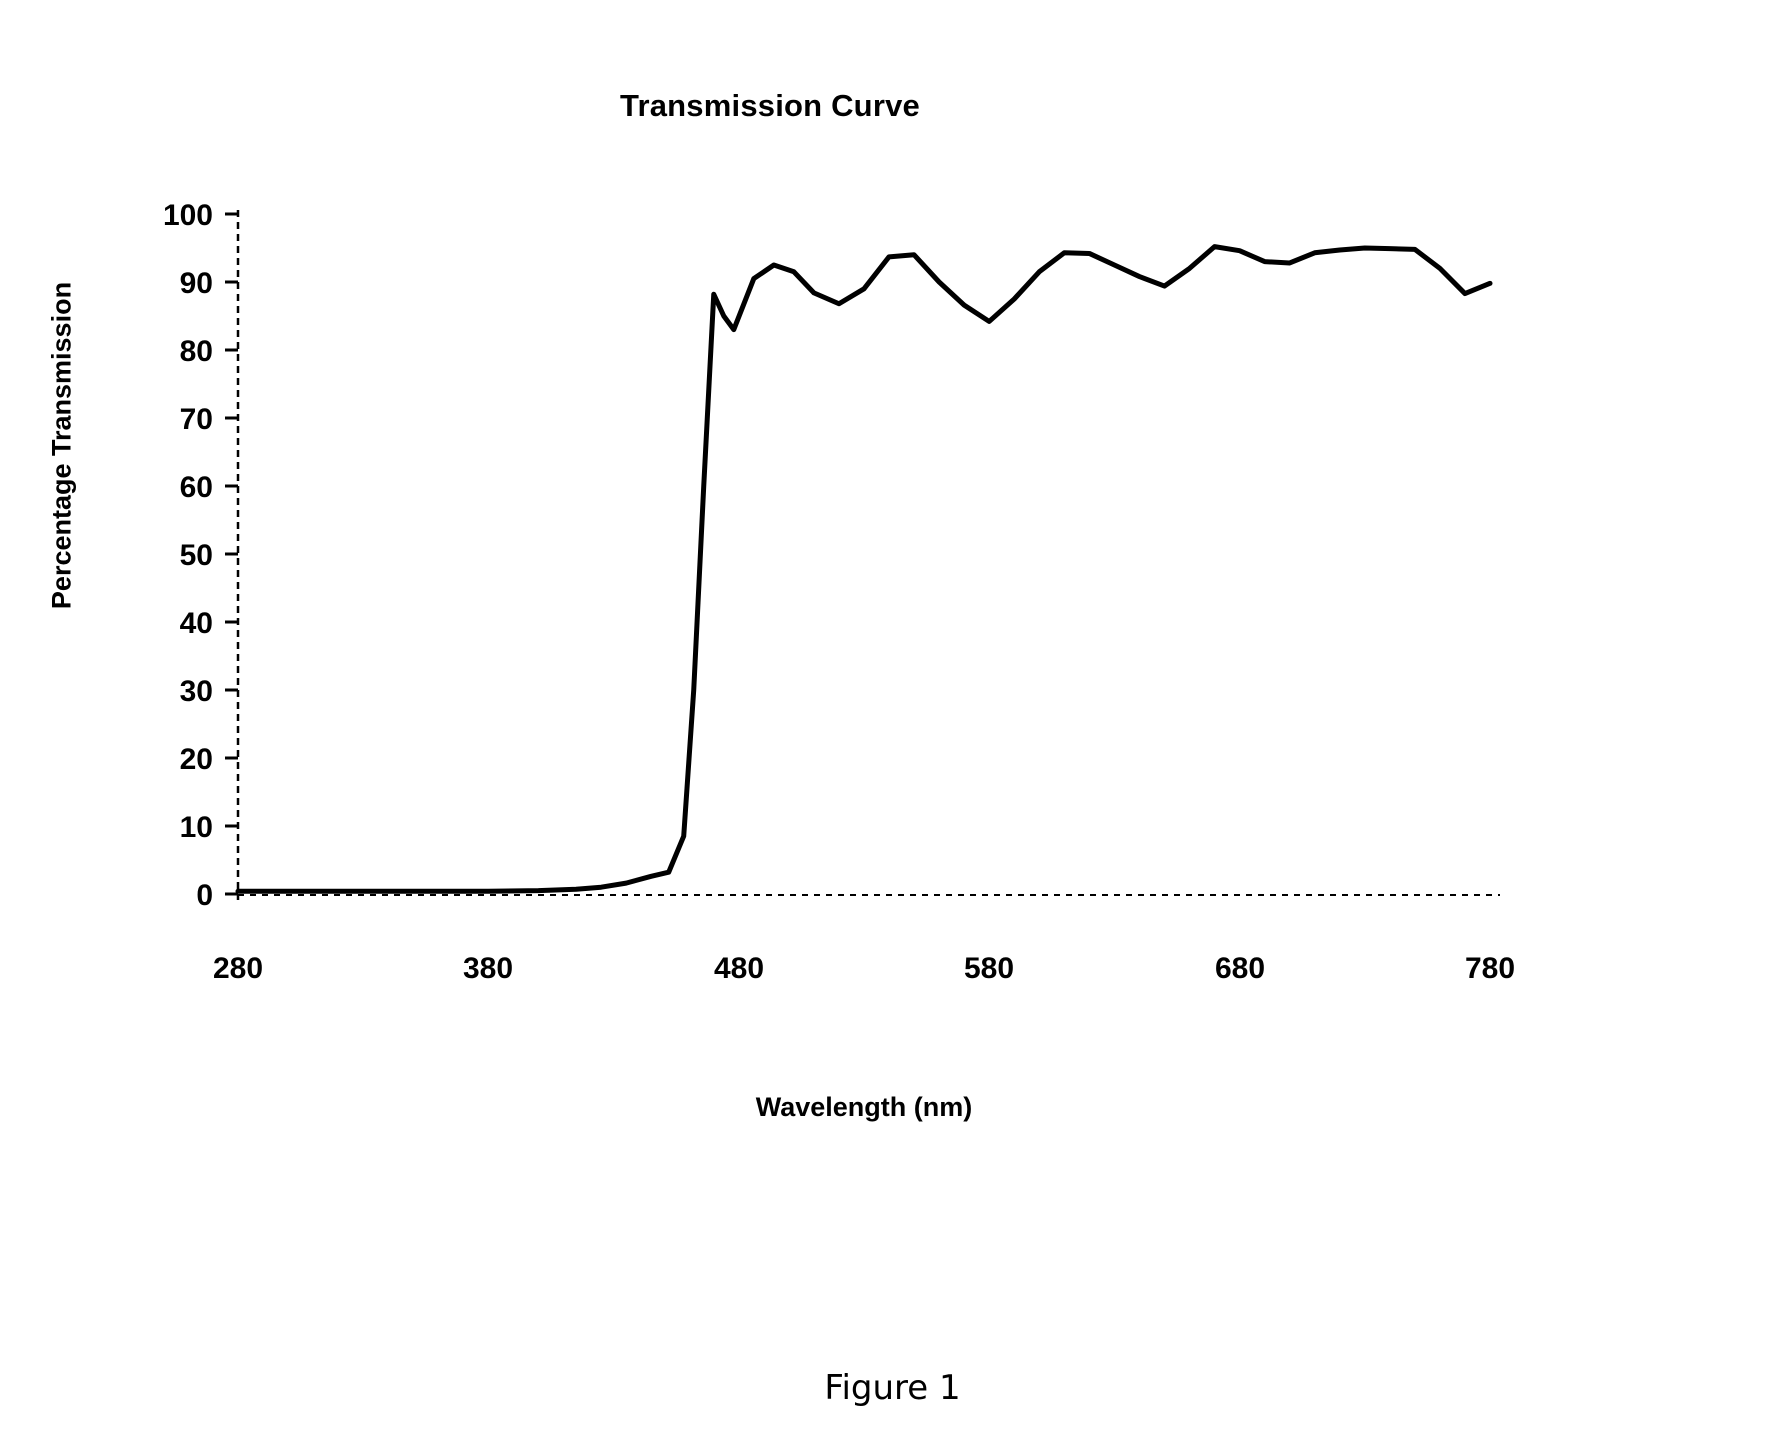  Describe the element at coordinates (196, 555) in the screenshot. I see `y-tick-label: 50` at that location.